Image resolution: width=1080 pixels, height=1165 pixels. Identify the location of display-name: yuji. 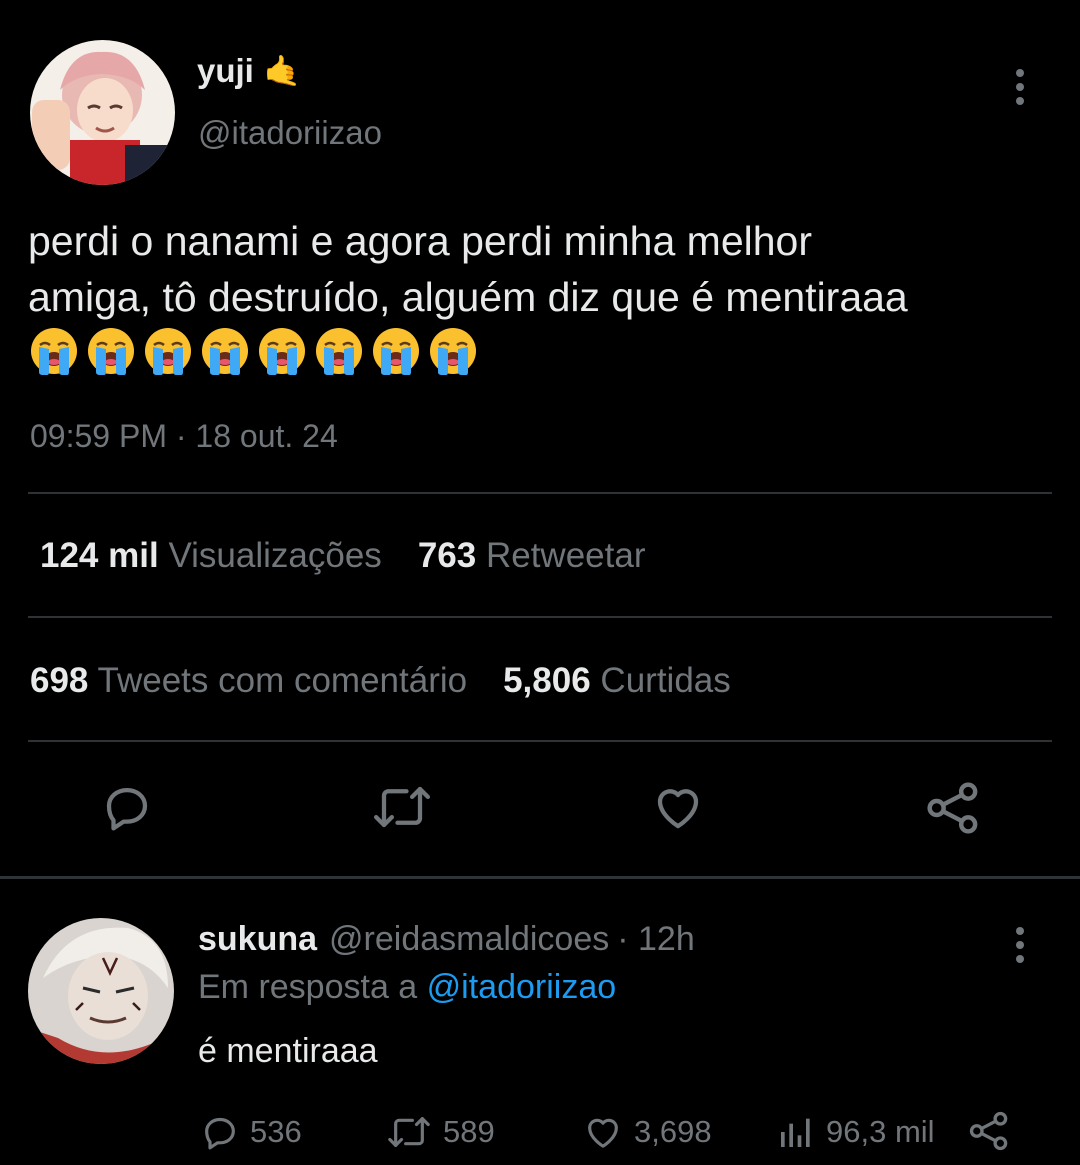
(225, 71).